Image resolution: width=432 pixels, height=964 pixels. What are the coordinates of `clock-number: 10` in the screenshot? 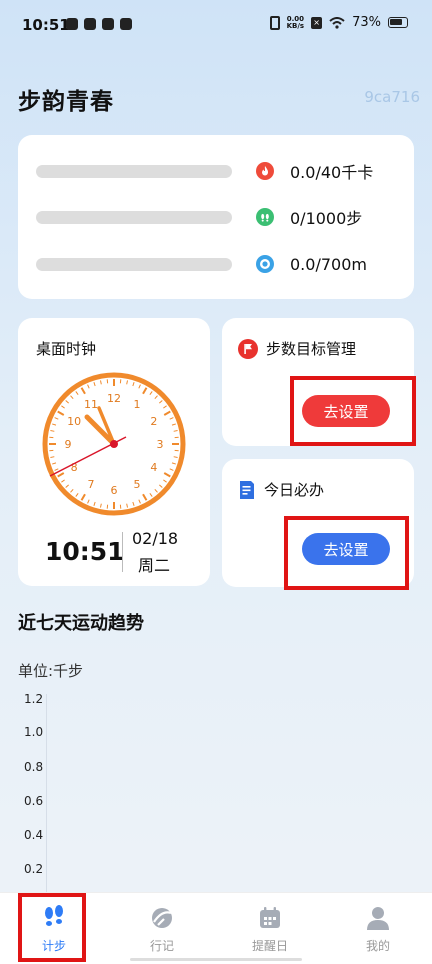 It's located at (74, 421).